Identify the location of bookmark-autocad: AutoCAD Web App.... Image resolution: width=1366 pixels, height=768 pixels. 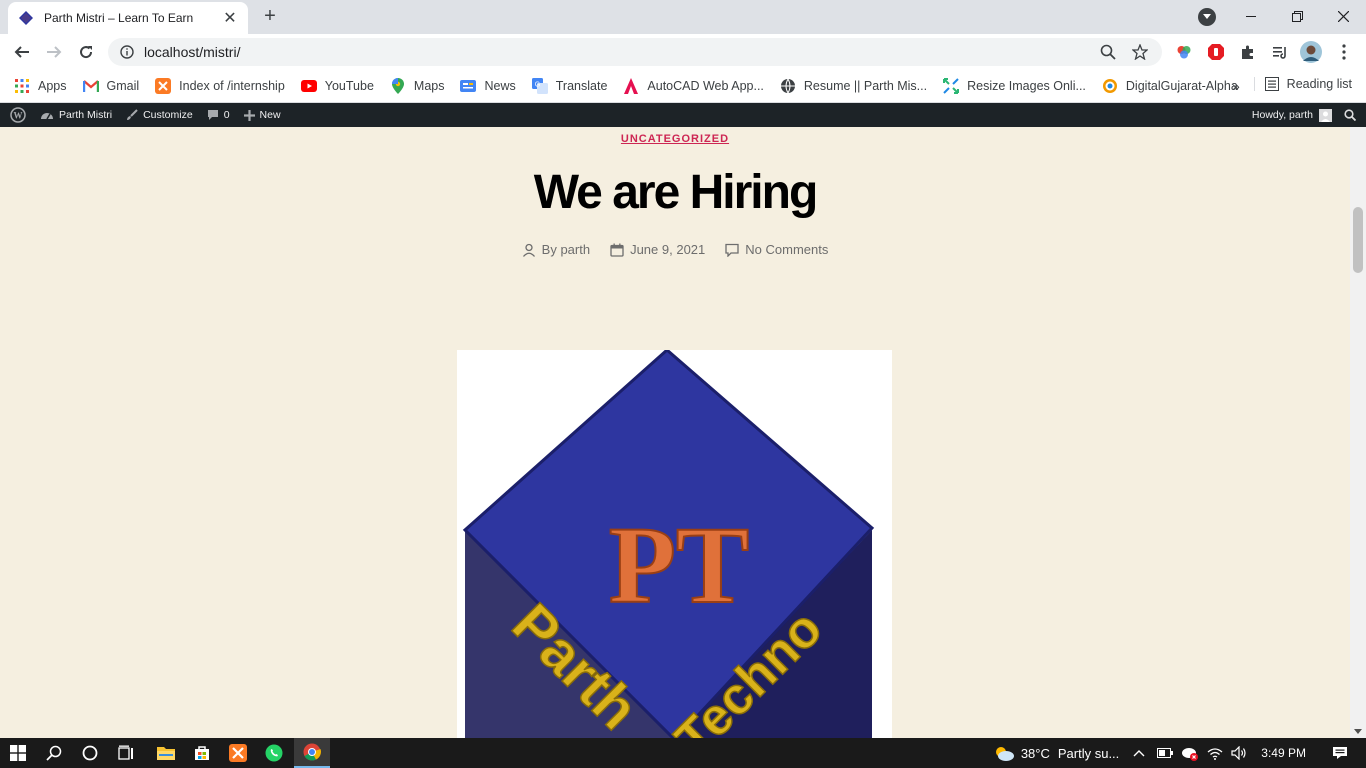
(693, 86).